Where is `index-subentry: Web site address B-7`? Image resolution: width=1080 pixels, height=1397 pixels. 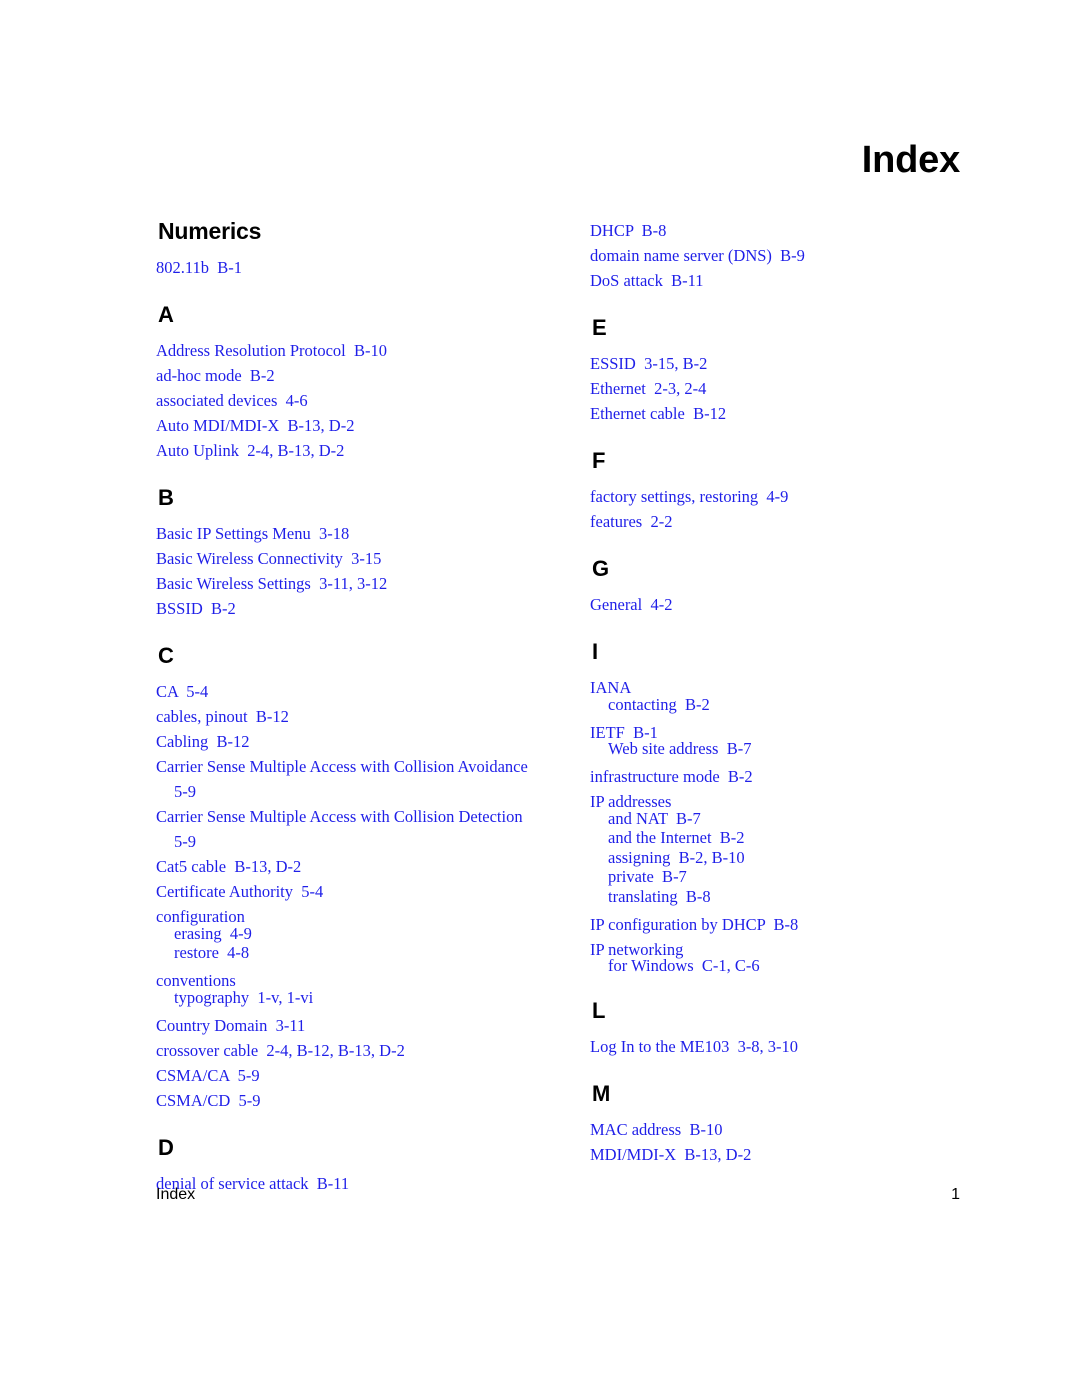 index-subentry: Web site address B-7 is located at coordinates (779, 749).